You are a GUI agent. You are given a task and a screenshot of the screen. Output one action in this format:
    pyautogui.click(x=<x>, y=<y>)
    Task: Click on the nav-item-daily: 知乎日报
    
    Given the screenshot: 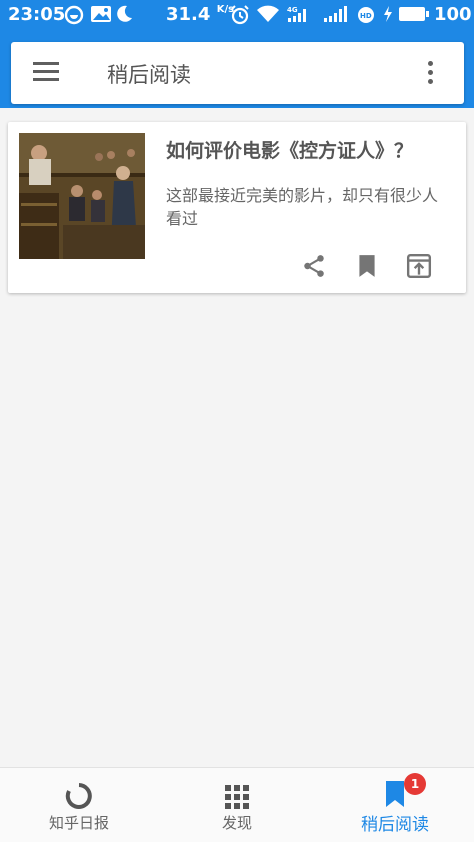 What is the action you would take?
    pyautogui.click(x=79, y=805)
    